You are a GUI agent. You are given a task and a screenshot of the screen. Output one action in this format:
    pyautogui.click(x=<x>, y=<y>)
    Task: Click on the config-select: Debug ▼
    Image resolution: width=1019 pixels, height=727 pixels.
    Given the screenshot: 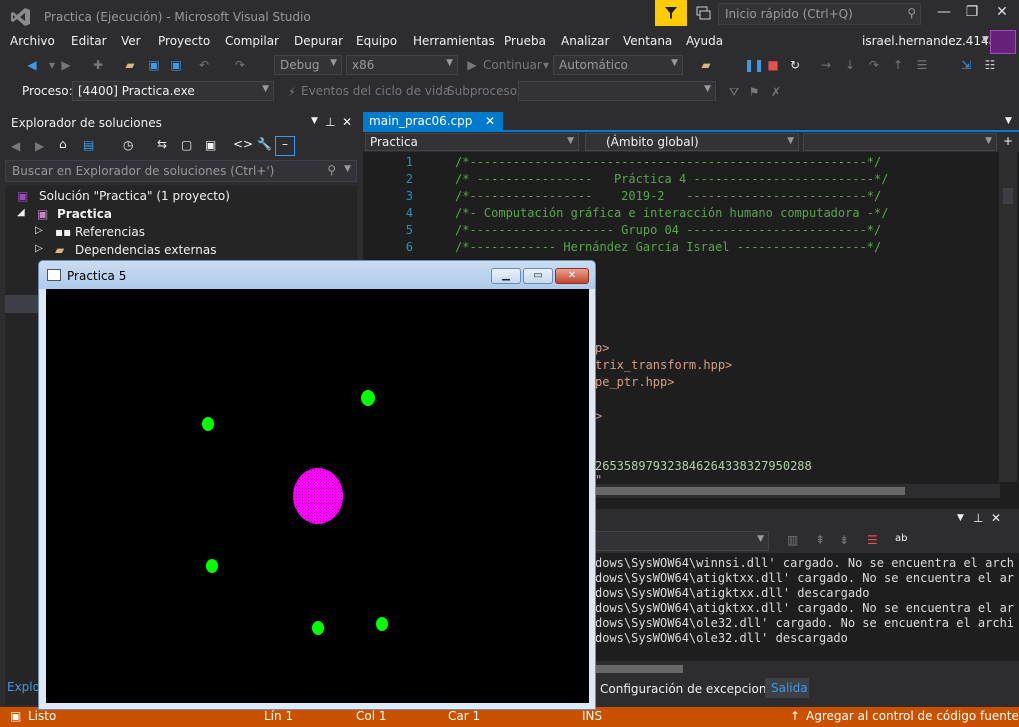 What is the action you would take?
    pyautogui.click(x=308, y=65)
    